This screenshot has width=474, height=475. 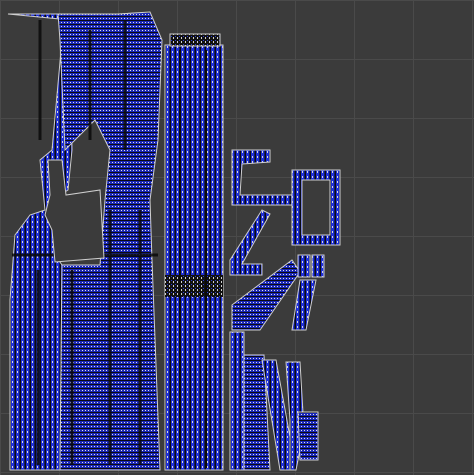 I want to click on uv-island-loop-a, so click(x=304, y=266).